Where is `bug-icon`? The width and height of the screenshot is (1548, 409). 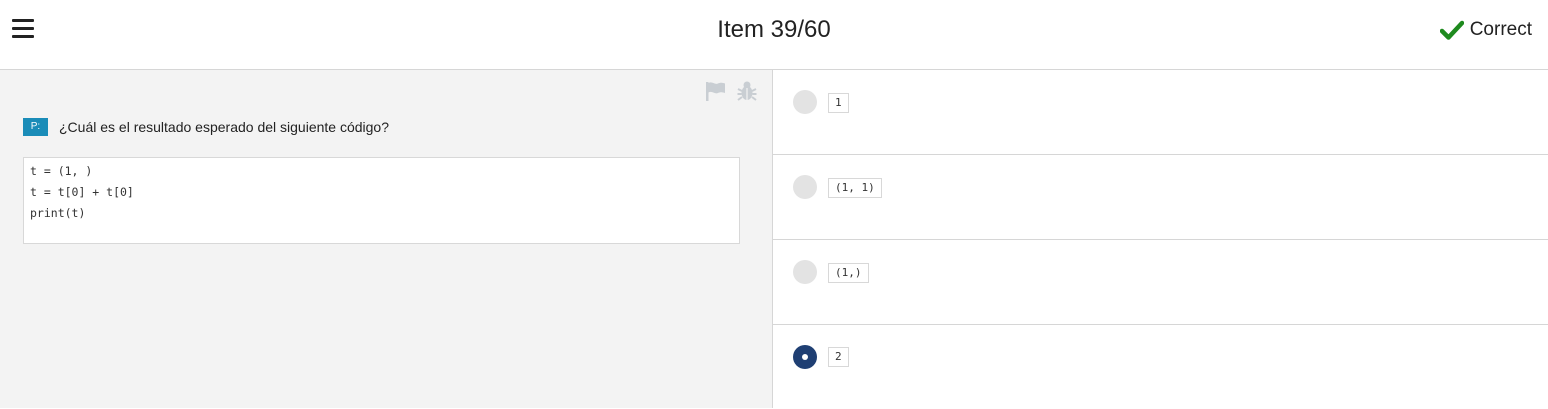 bug-icon is located at coordinates (747, 91).